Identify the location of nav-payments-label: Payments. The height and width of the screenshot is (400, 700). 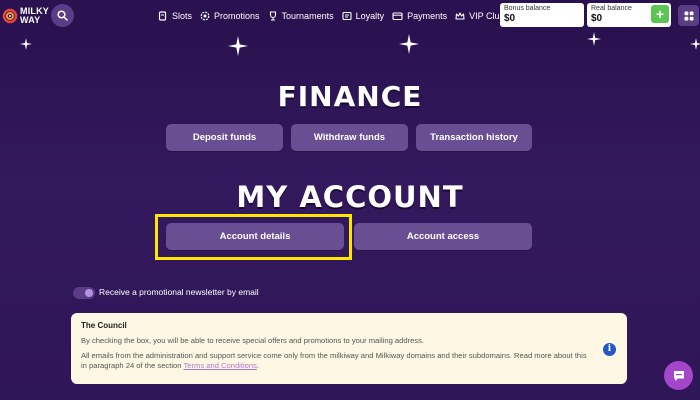
(427, 16).